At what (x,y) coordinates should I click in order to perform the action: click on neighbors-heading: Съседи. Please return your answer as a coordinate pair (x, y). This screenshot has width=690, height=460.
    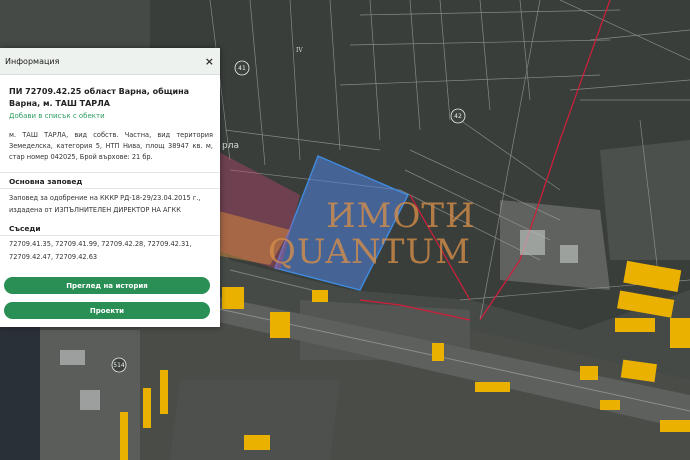
    Looking at the image, I should click on (25, 228).